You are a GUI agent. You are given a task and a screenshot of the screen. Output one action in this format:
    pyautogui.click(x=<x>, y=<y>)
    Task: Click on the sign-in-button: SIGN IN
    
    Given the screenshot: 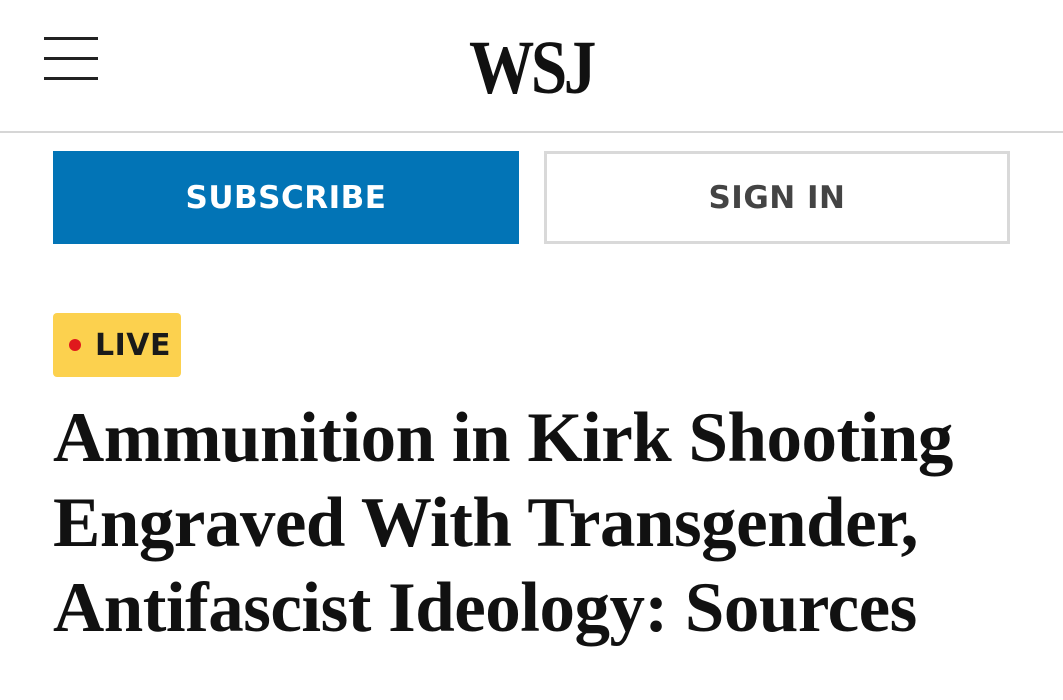 What is the action you would take?
    pyautogui.click(x=777, y=197)
    